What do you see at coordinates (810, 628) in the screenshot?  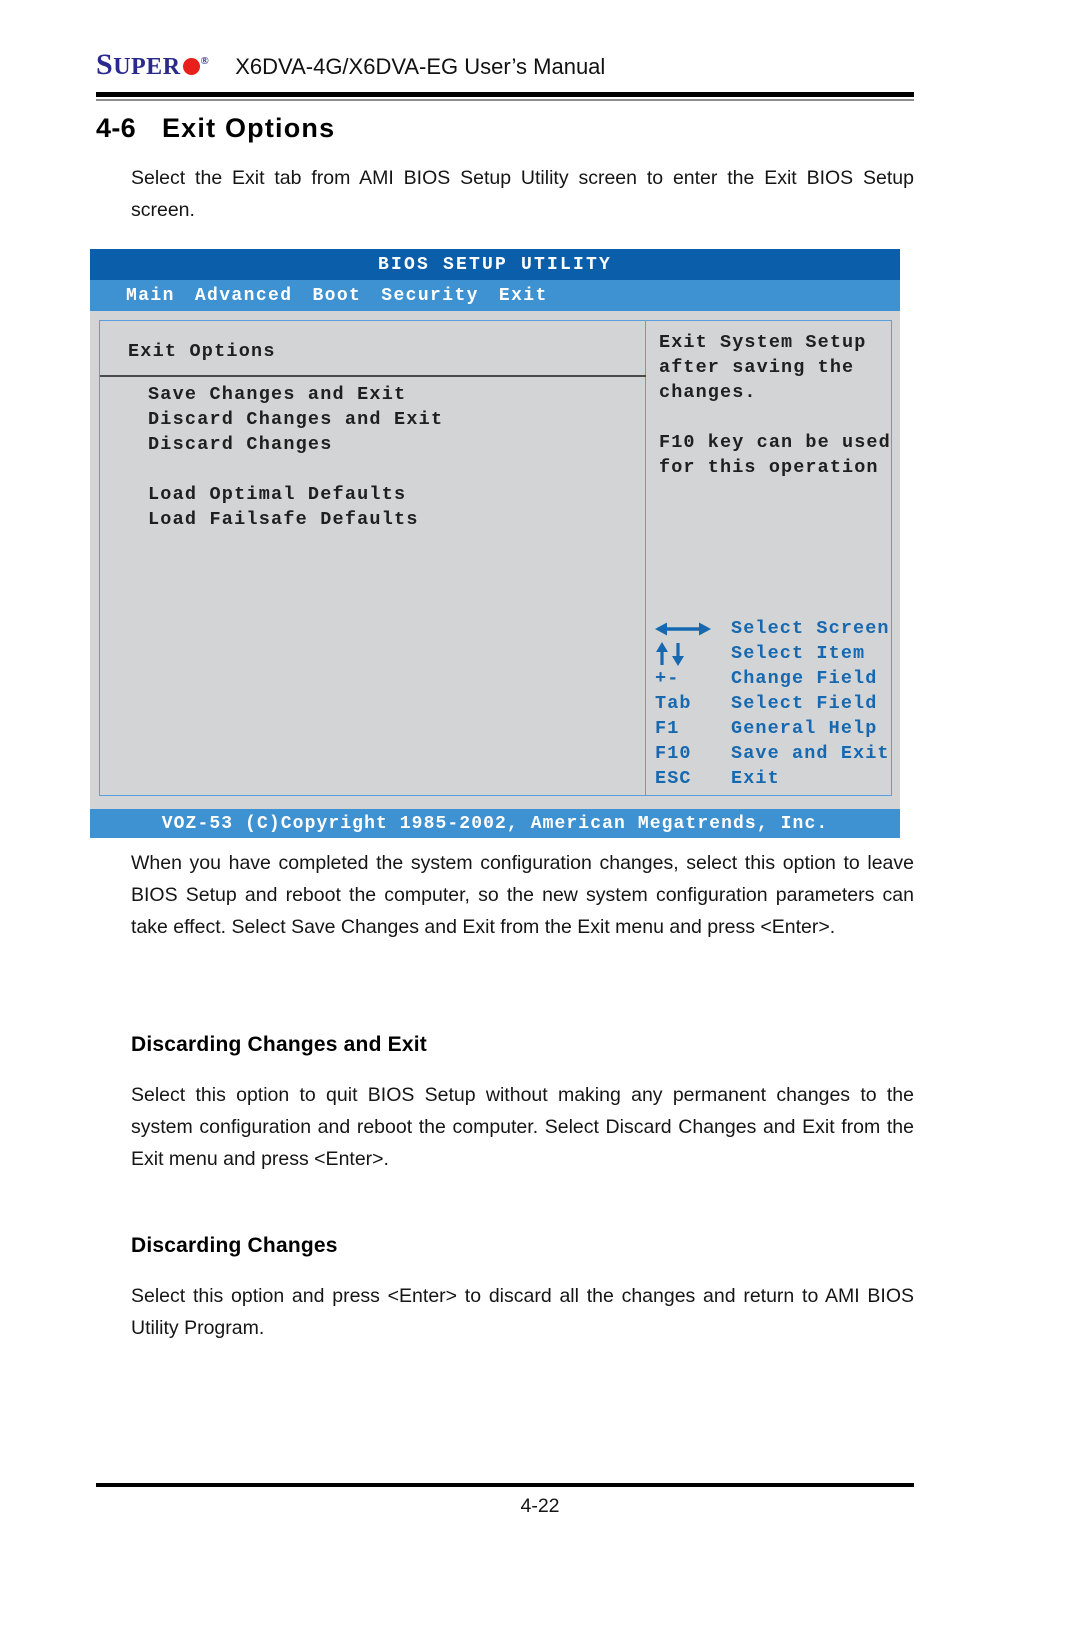 I see `bios-key-desc-select-screen: Select Screen` at bounding box center [810, 628].